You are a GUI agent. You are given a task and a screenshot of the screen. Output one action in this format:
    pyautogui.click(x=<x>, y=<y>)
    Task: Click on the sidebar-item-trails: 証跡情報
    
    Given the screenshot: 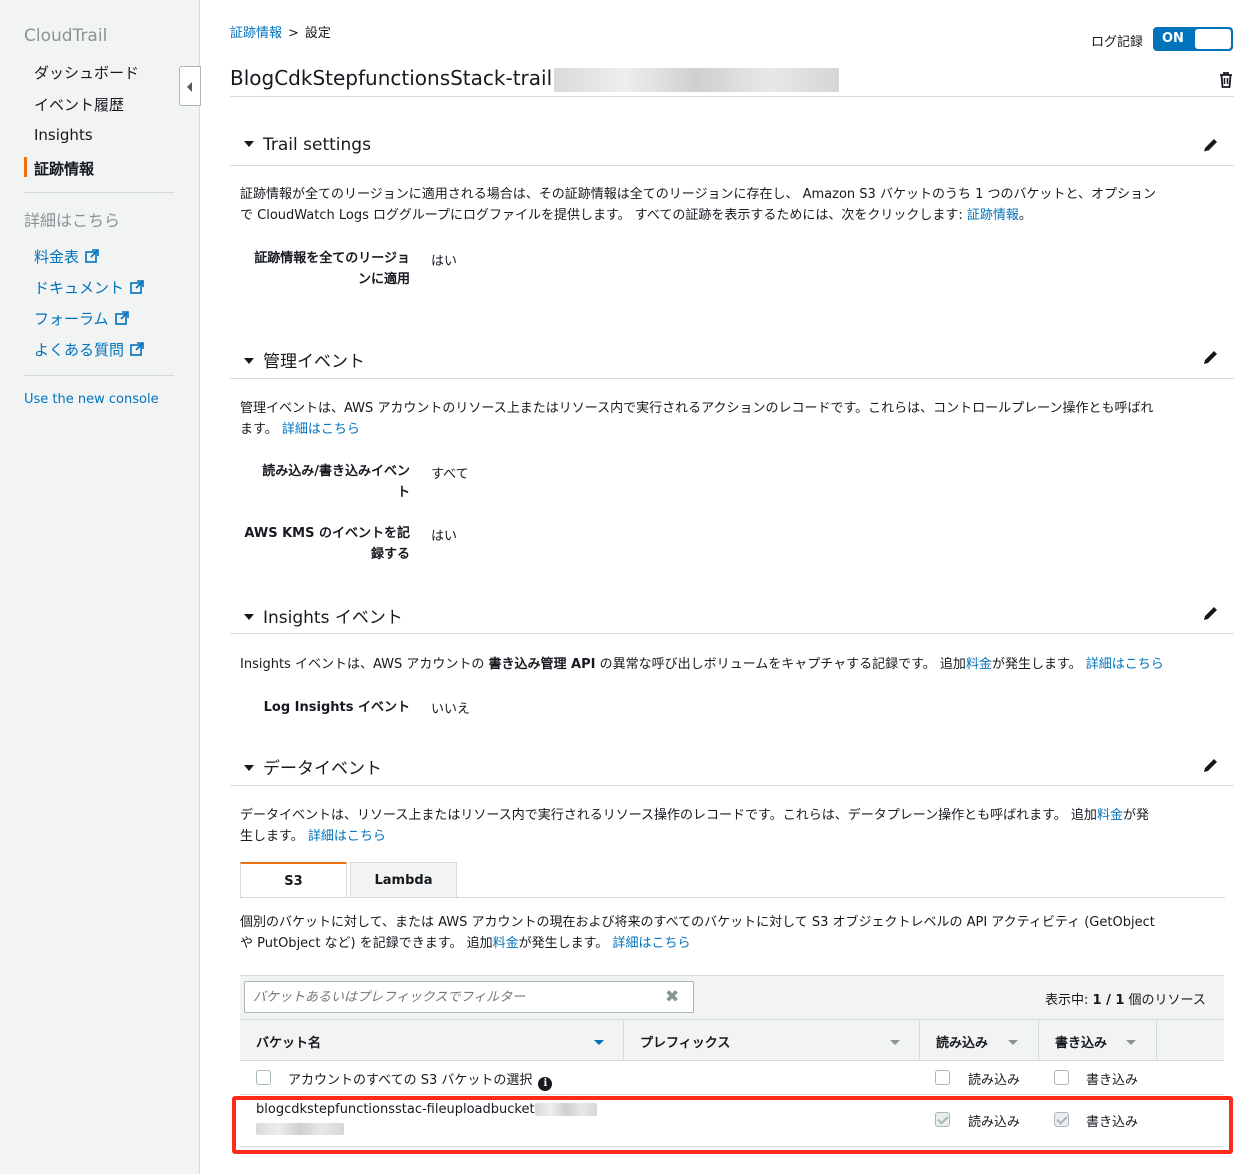 What is the action you would take?
    pyautogui.click(x=64, y=168)
    